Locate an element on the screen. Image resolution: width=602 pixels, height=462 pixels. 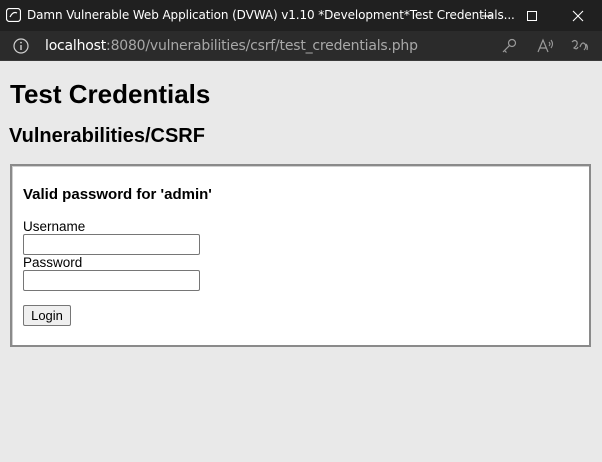
translate-icon is located at coordinates (580, 46).